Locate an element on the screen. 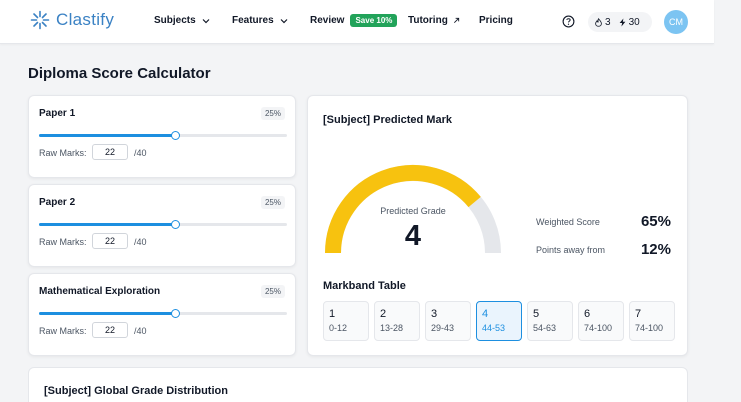 Image resolution: width=741 pixels, height=402 pixels. markband-cell: 6 74-100 is located at coordinates (601, 321).